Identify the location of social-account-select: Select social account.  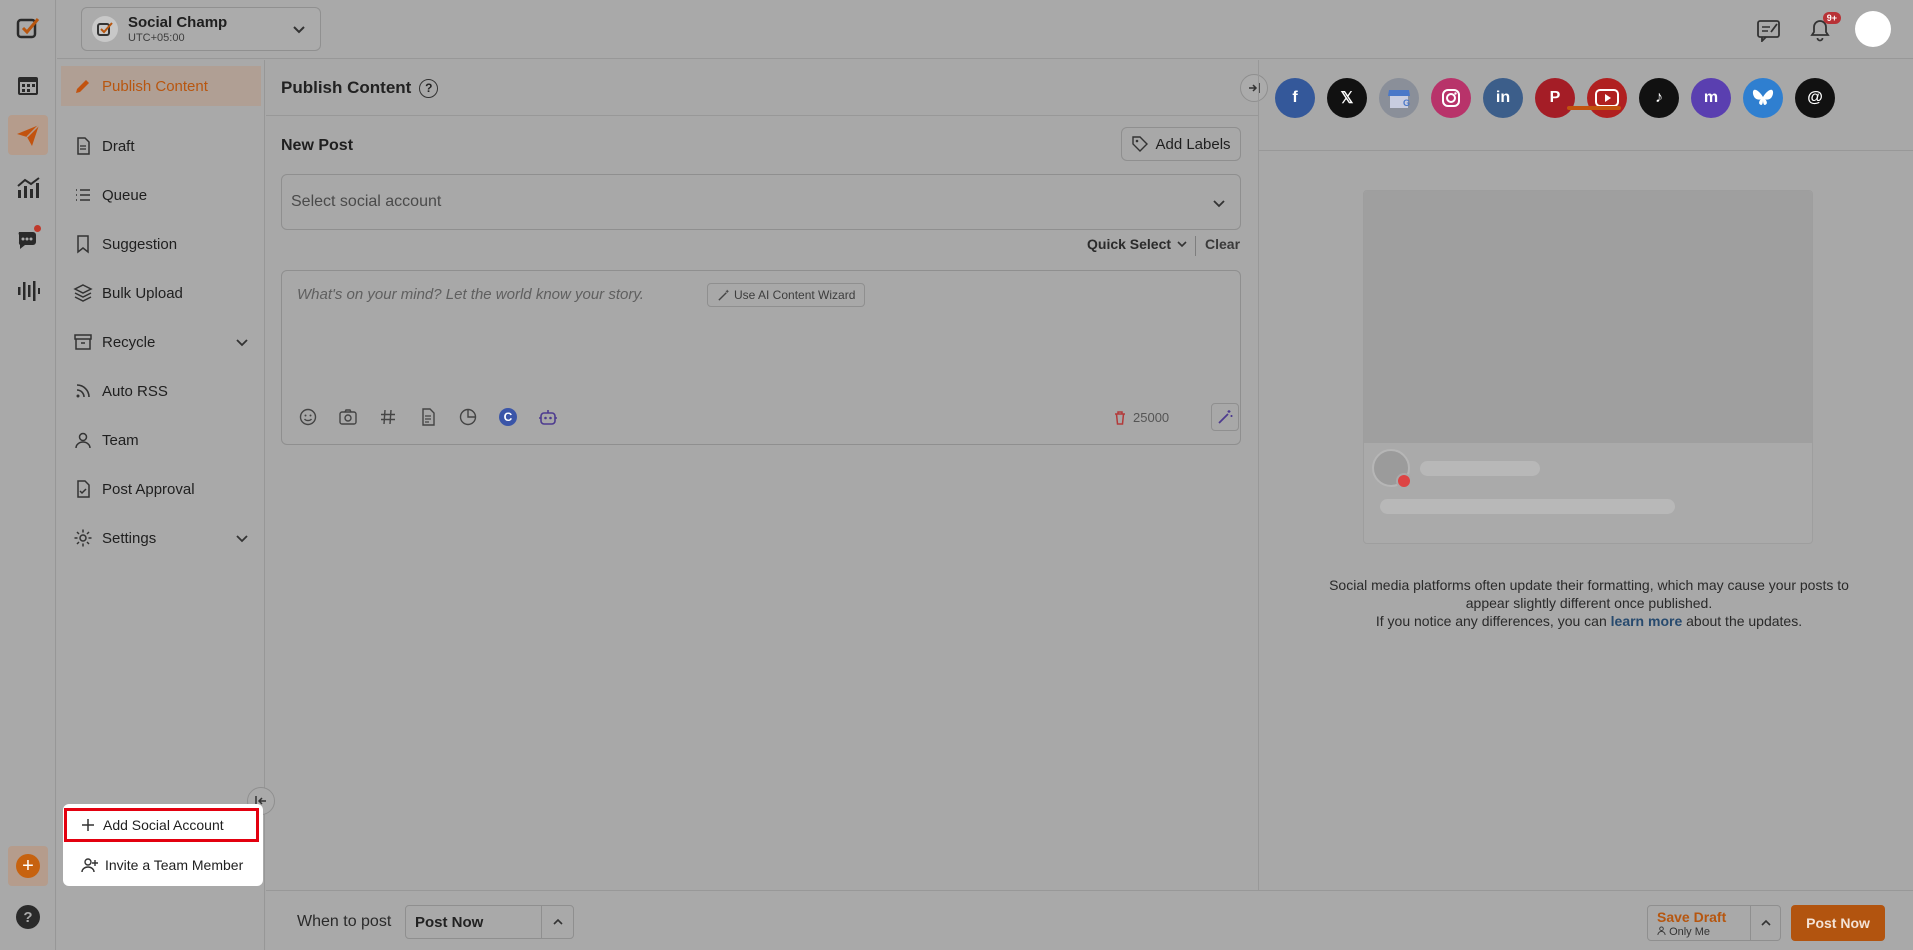
(761, 202).